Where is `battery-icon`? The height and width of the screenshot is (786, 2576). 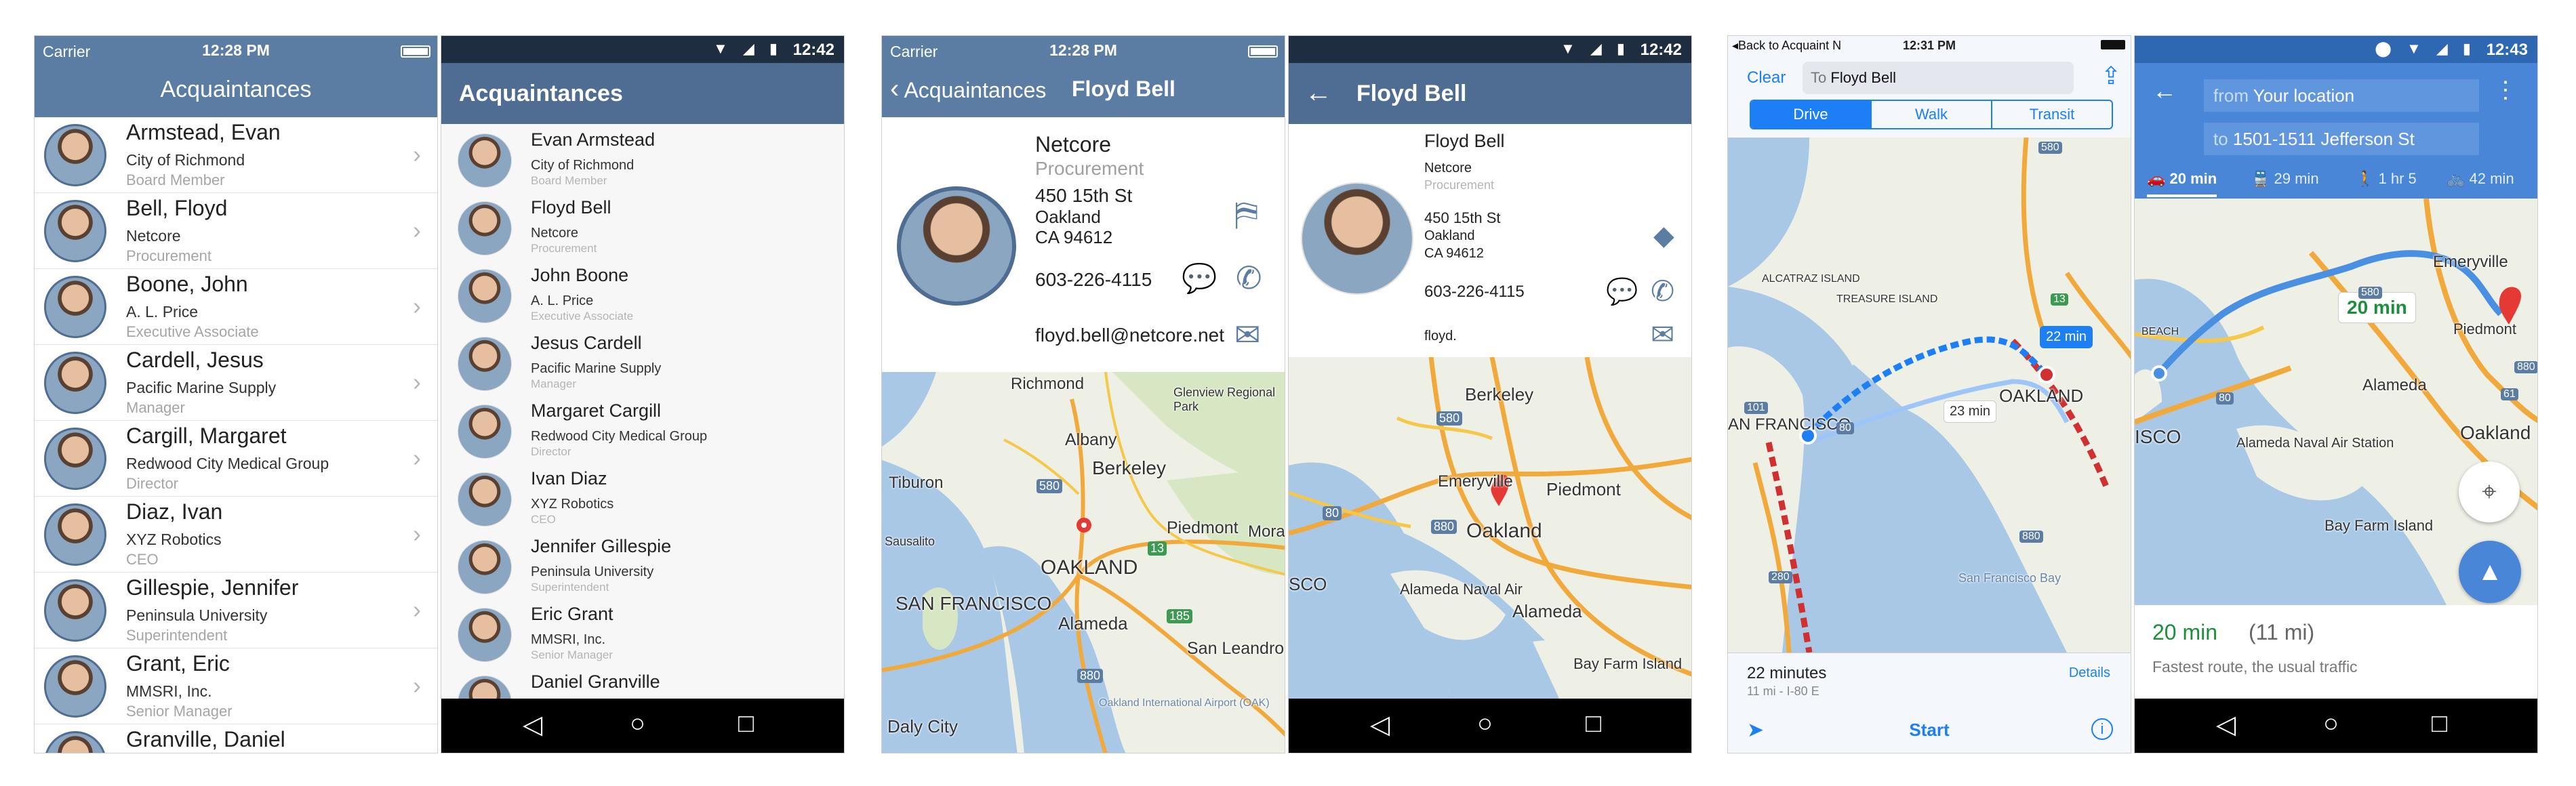 battery-icon is located at coordinates (415, 51).